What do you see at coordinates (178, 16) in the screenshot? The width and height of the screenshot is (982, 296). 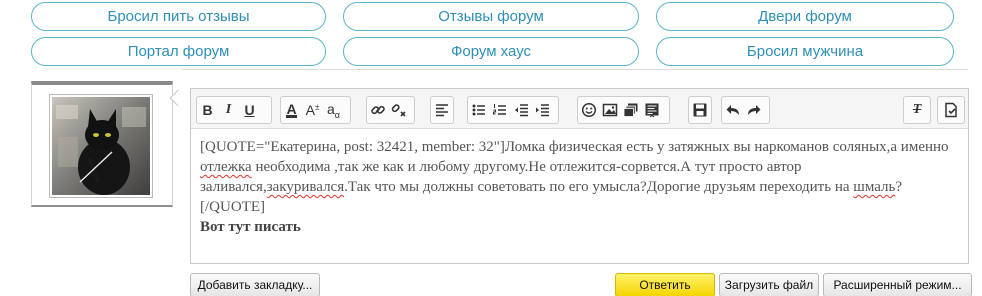 I see `related-link-1: Бросил пить отзывы` at bounding box center [178, 16].